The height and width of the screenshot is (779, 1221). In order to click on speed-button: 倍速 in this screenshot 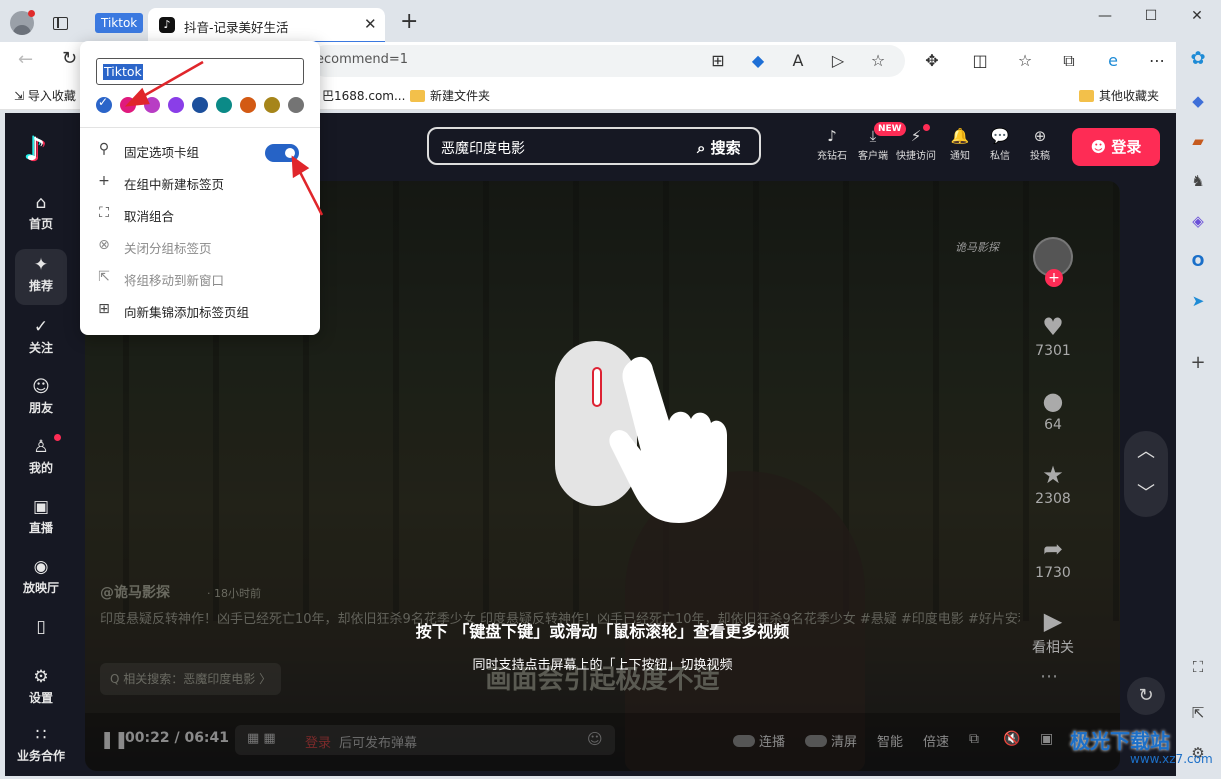, I will do `click(936, 740)`.